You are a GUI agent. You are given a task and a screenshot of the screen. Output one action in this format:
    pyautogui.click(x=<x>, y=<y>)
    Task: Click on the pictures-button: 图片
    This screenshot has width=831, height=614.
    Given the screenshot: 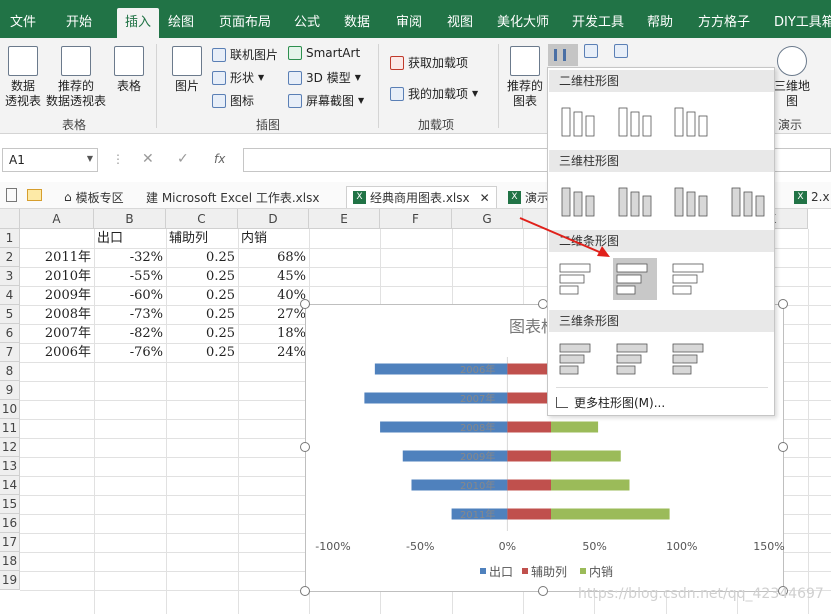 What is the action you would take?
    pyautogui.click(x=187, y=70)
    